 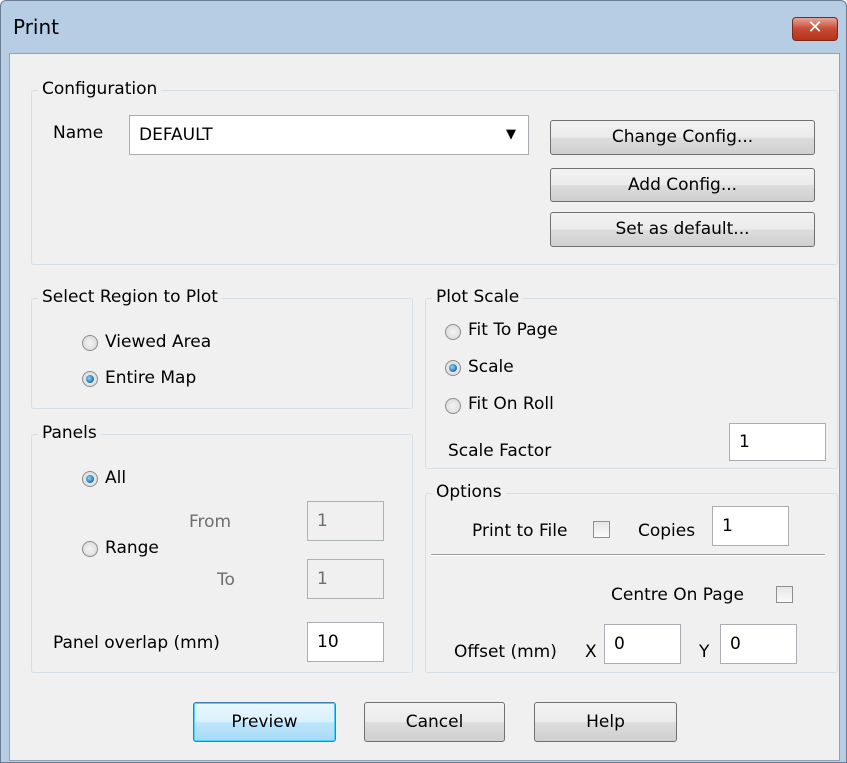 I want to click on copies-label: Copies, so click(x=667, y=531).